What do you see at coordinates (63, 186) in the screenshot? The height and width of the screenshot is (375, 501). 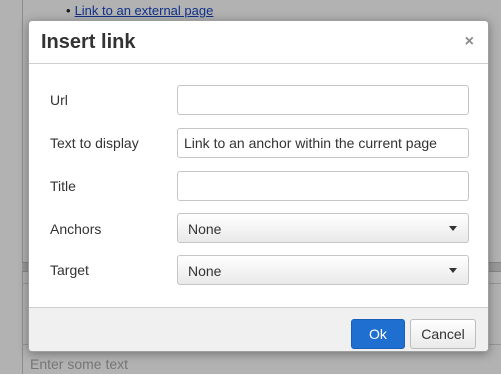 I see `title-label: Title` at bounding box center [63, 186].